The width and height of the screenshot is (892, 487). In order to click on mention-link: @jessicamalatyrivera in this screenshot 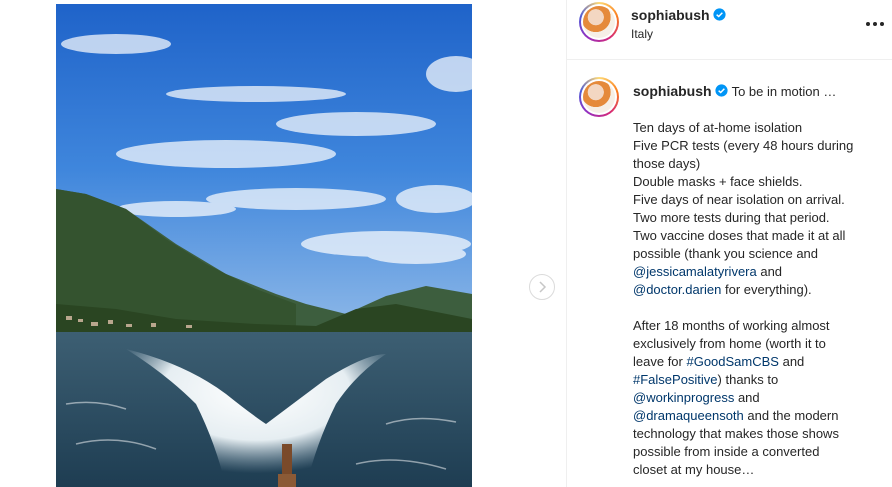, I will do `click(695, 271)`.